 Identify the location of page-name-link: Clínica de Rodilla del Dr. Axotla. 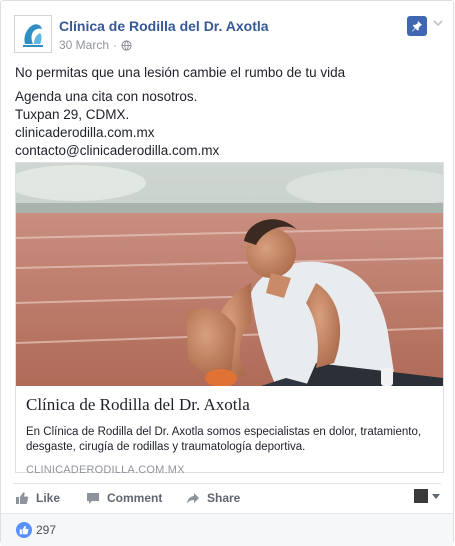
(164, 26).